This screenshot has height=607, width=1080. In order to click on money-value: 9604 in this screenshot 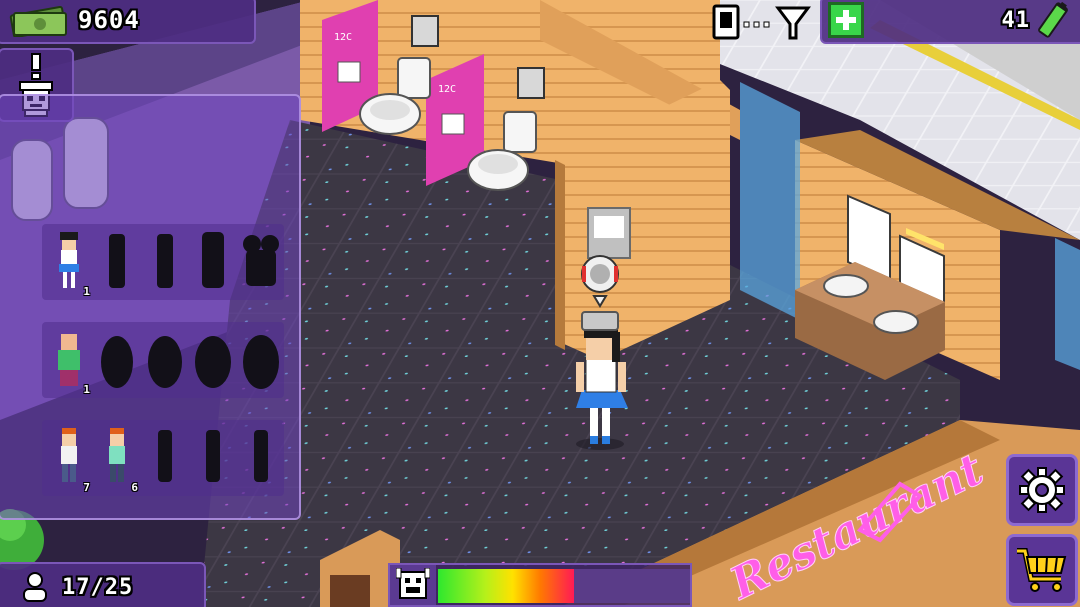, I will do `click(109, 20)`.